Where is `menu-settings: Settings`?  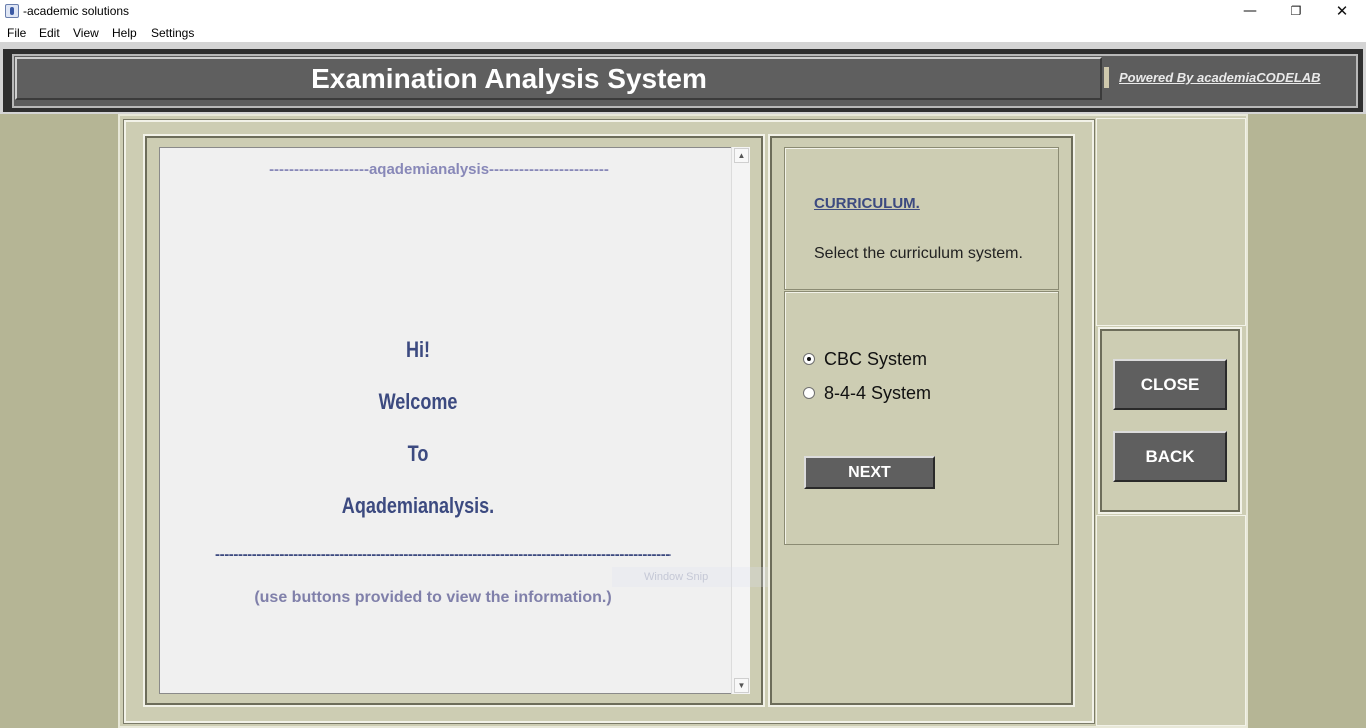 menu-settings: Settings is located at coordinates (172, 33).